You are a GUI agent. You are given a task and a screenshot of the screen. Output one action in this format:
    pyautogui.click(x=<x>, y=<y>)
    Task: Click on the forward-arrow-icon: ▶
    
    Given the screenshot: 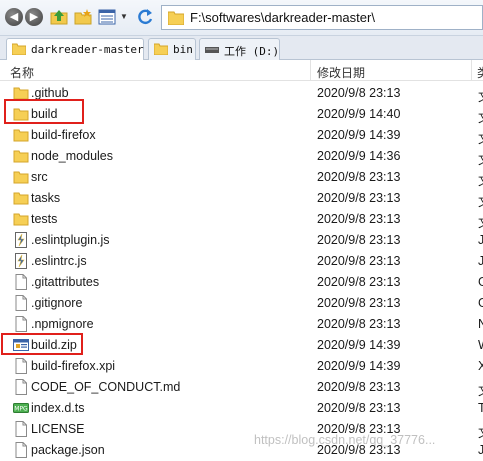 What is the action you would take?
    pyautogui.click(x=34, y=16)
    